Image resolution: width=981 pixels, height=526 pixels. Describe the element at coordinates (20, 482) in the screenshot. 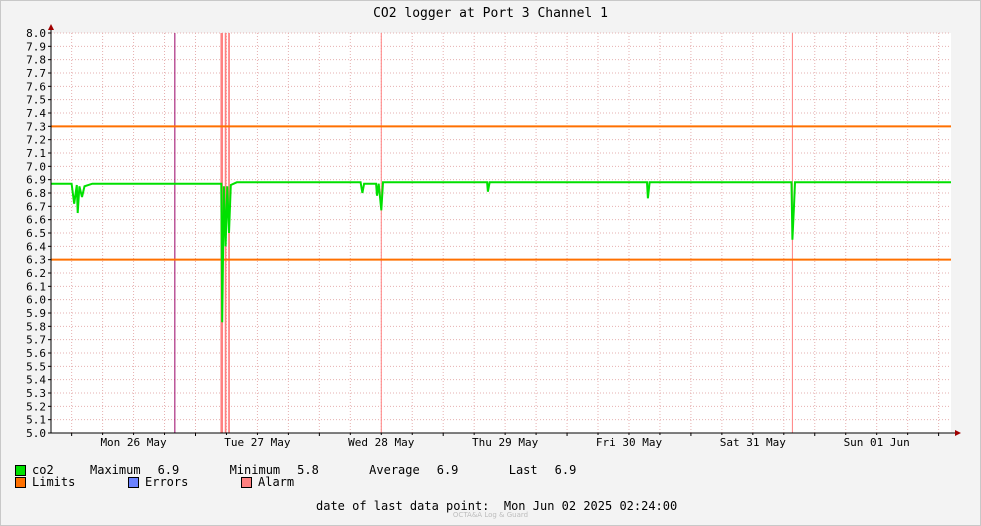

I see `limits-swatch` at that location.